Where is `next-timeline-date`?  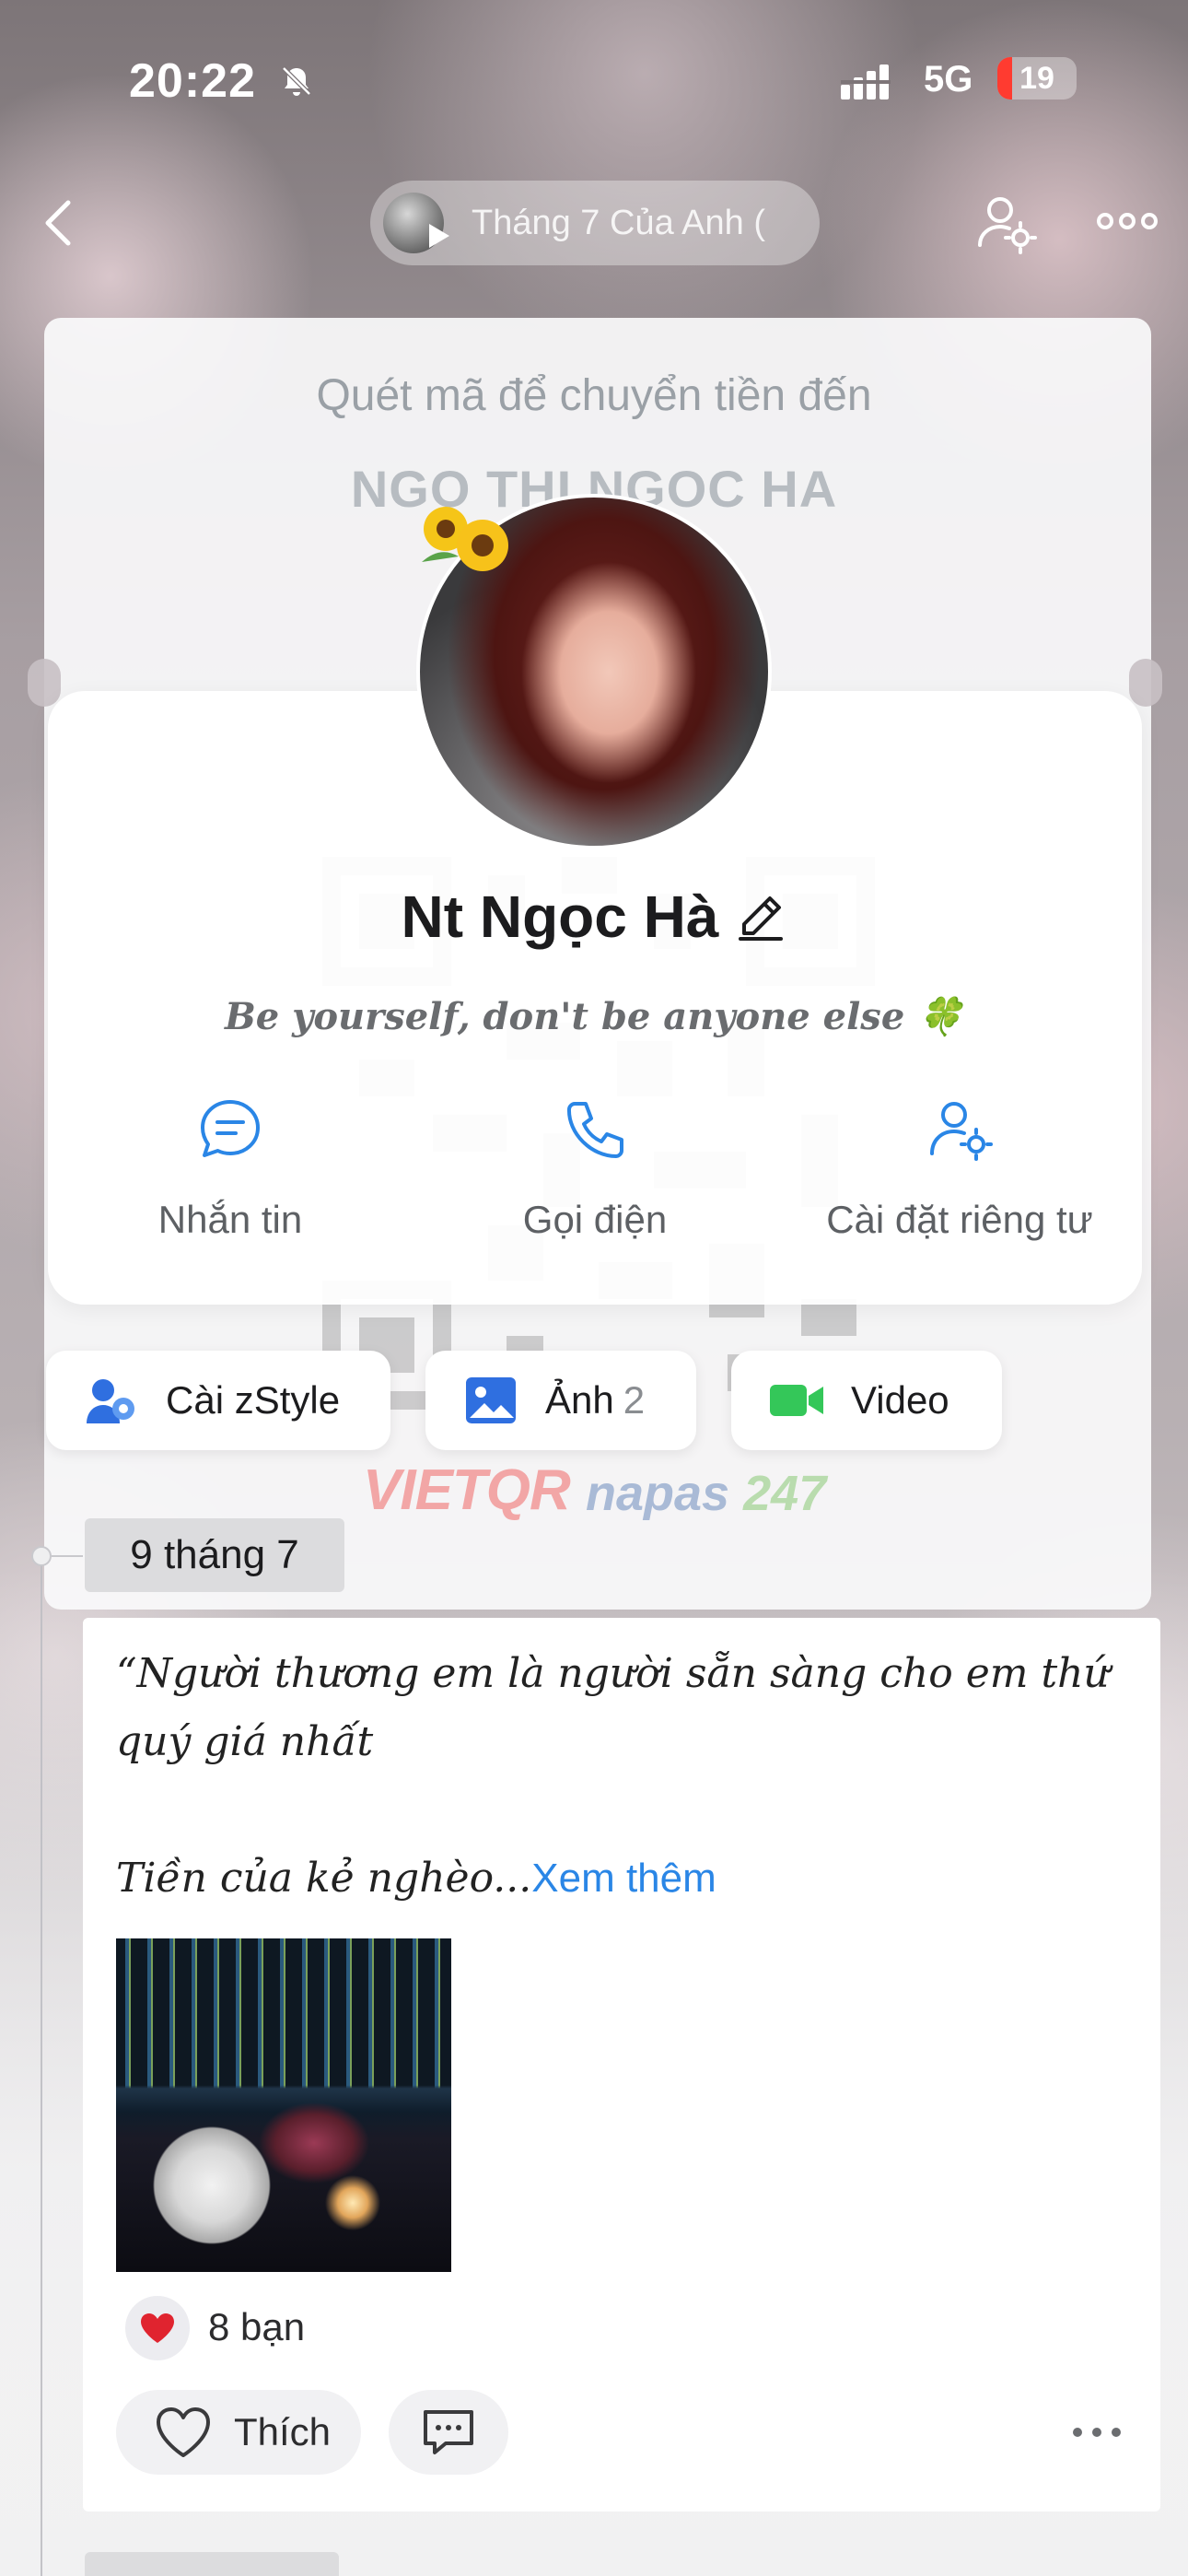 next-timeline-date is located at coordinates (212, 2564).